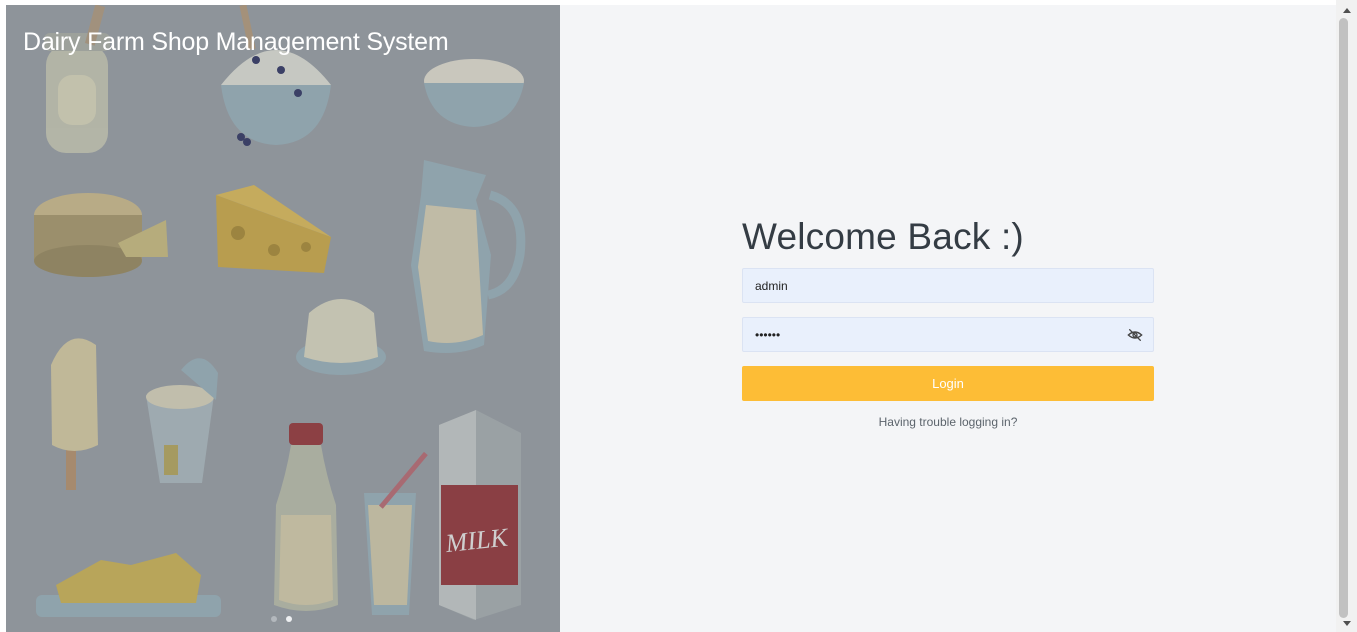 This screenshot has height=632, width=1357. What do you see at coordinates (273, 229) in the screenshot?
I see `swiss-cheese-illustration` at bounding box center [273, 229].